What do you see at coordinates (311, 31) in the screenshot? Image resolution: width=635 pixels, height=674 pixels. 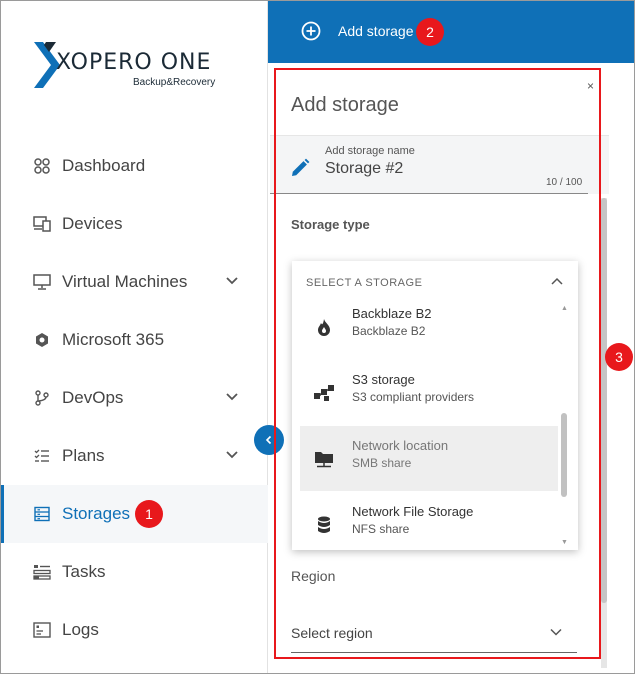 I see `plus-circle-icon` at bounding box center [311, 31].